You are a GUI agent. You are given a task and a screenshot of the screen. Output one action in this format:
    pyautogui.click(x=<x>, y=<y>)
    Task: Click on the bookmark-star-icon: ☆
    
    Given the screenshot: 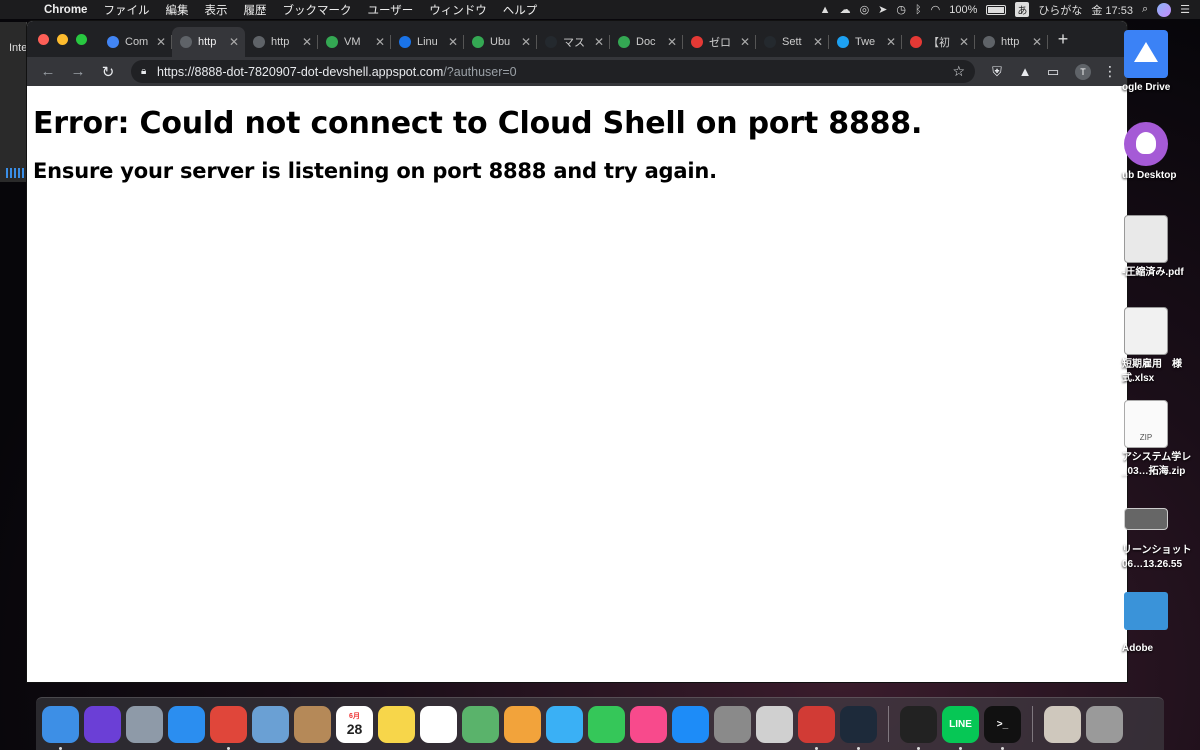 What is the action you would take?
    pyautogui.click(x=958, y=71)
    